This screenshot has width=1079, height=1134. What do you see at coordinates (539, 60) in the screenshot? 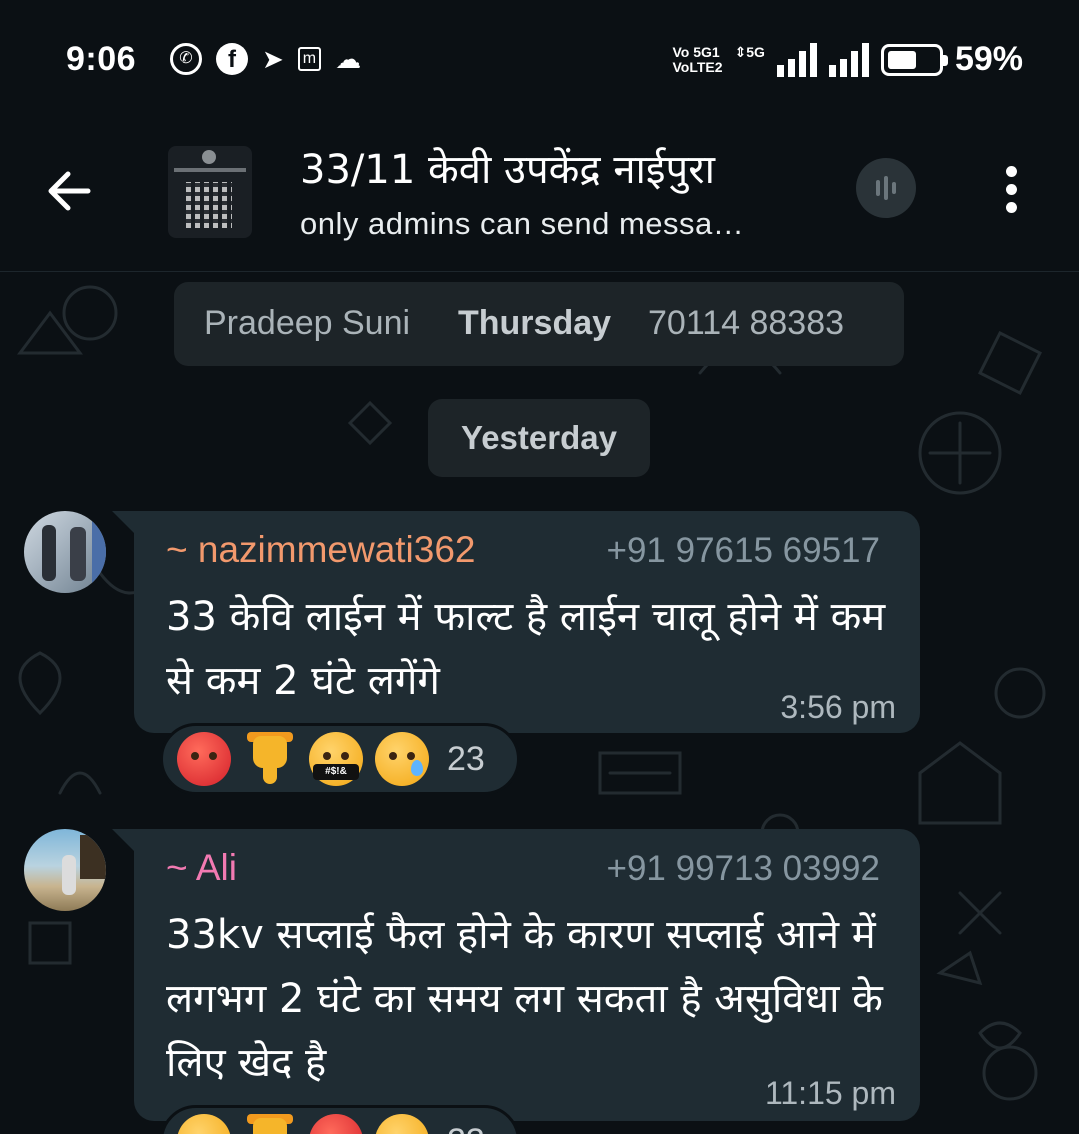
I see `status-bar: 9:06 ✆ f ➤ m ☁ Vo 5G1 VoLTE2 ⇕5G 59%` at bounding box center [539, 60].